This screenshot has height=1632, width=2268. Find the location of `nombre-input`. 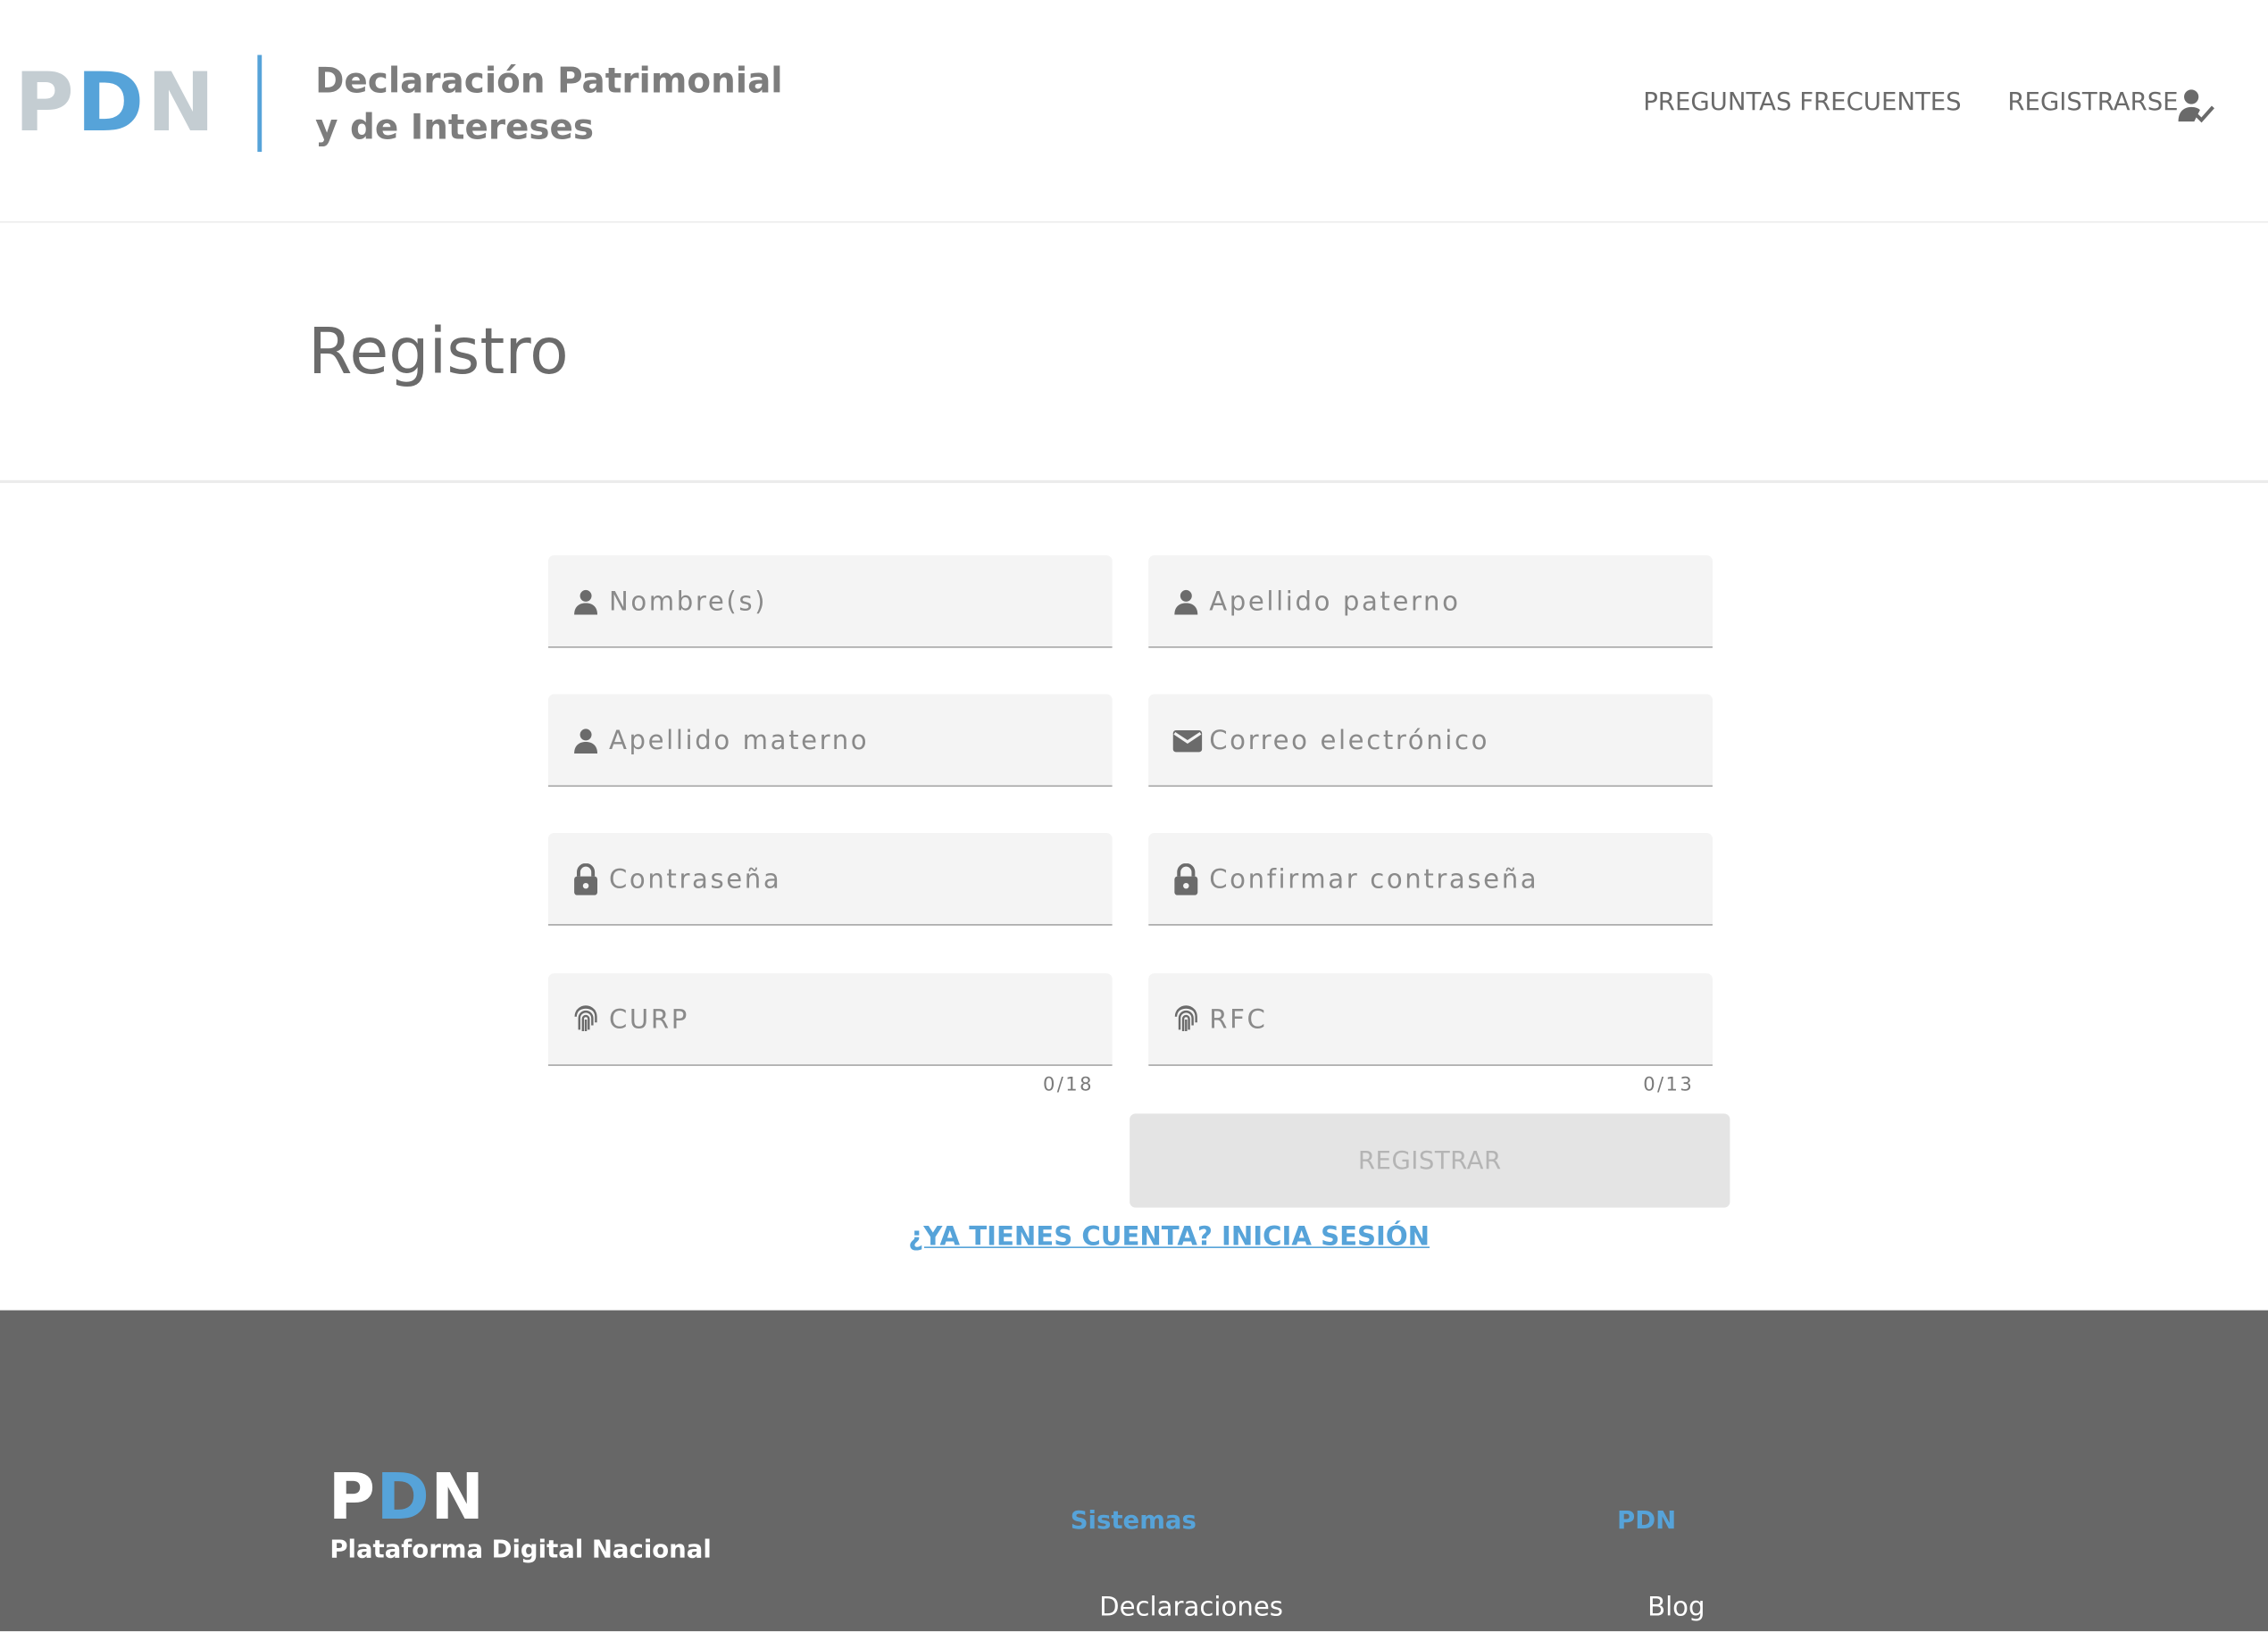

nombre-input is located at coordinates (847, 601).